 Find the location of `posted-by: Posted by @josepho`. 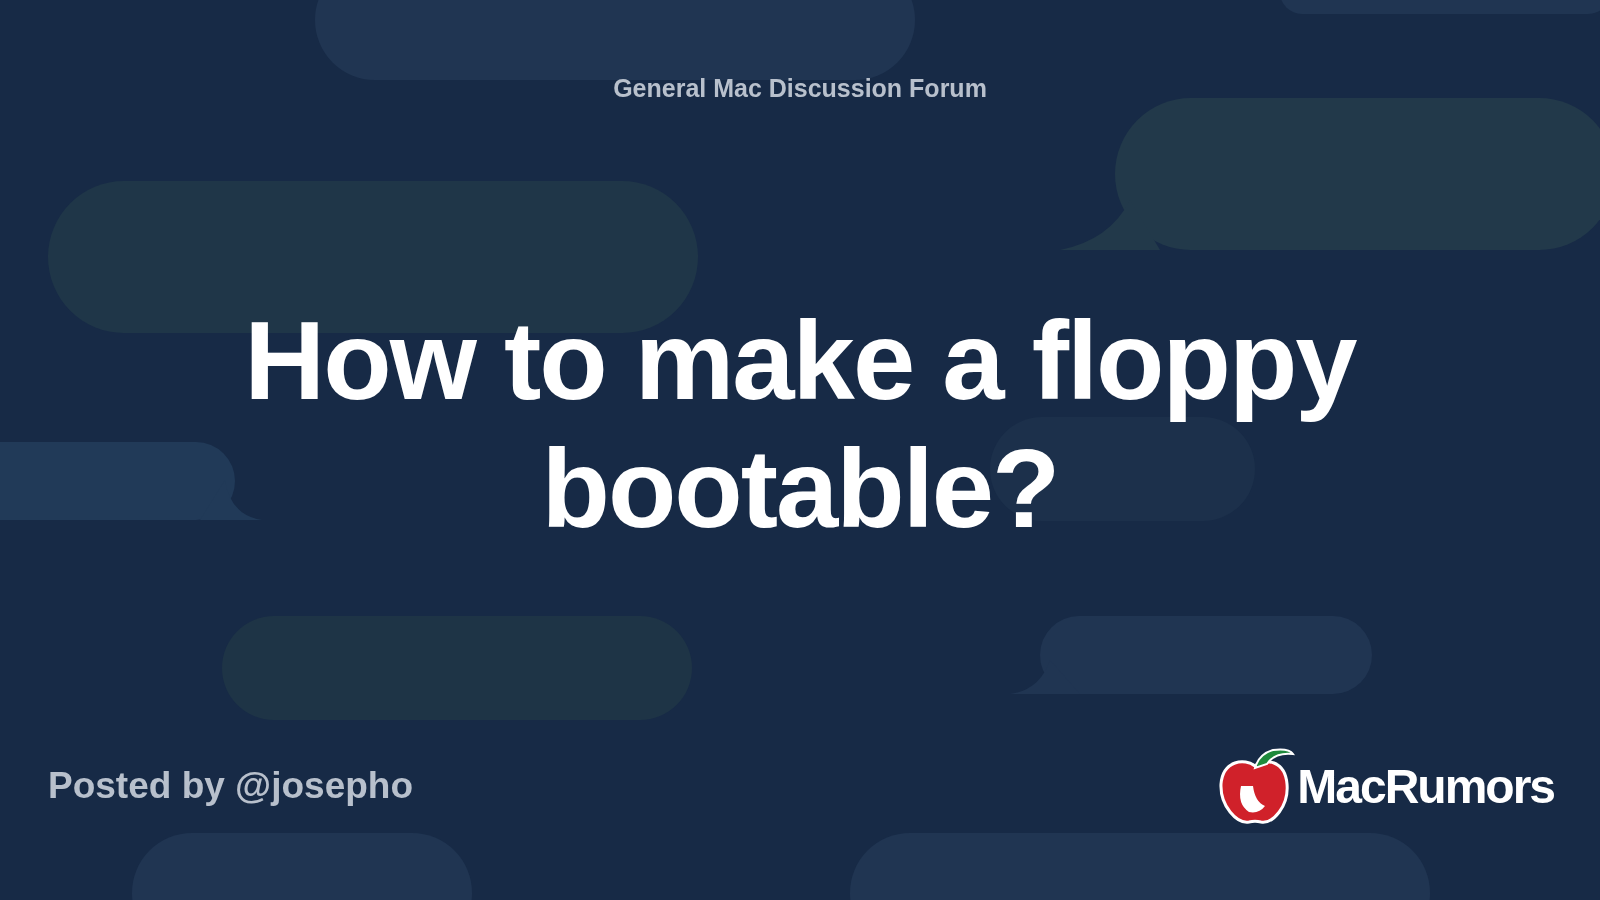

posted-by: Posted by @josepho is located at coordinates (230, 786).